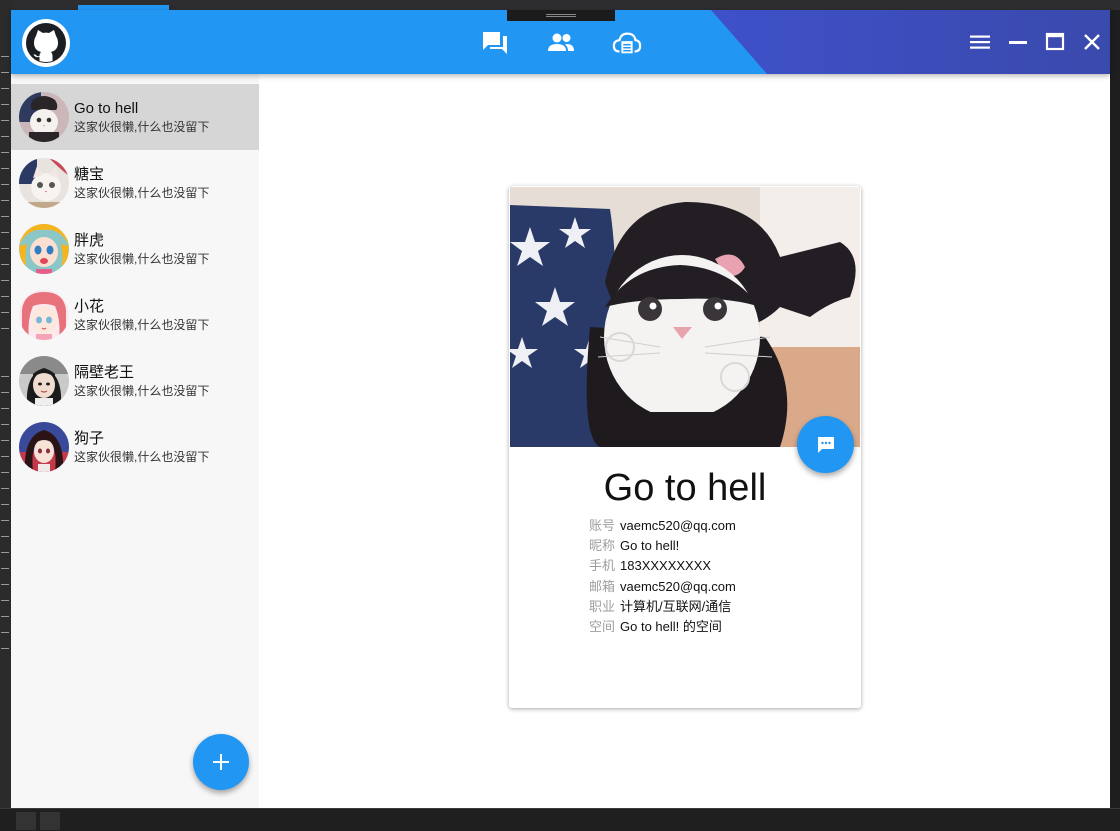 This screenshot has width=1120, height=831. What do you see at coordinates (561, 15) in the screenshot?
I see `drag-handle` at bounding box center [561, 15].